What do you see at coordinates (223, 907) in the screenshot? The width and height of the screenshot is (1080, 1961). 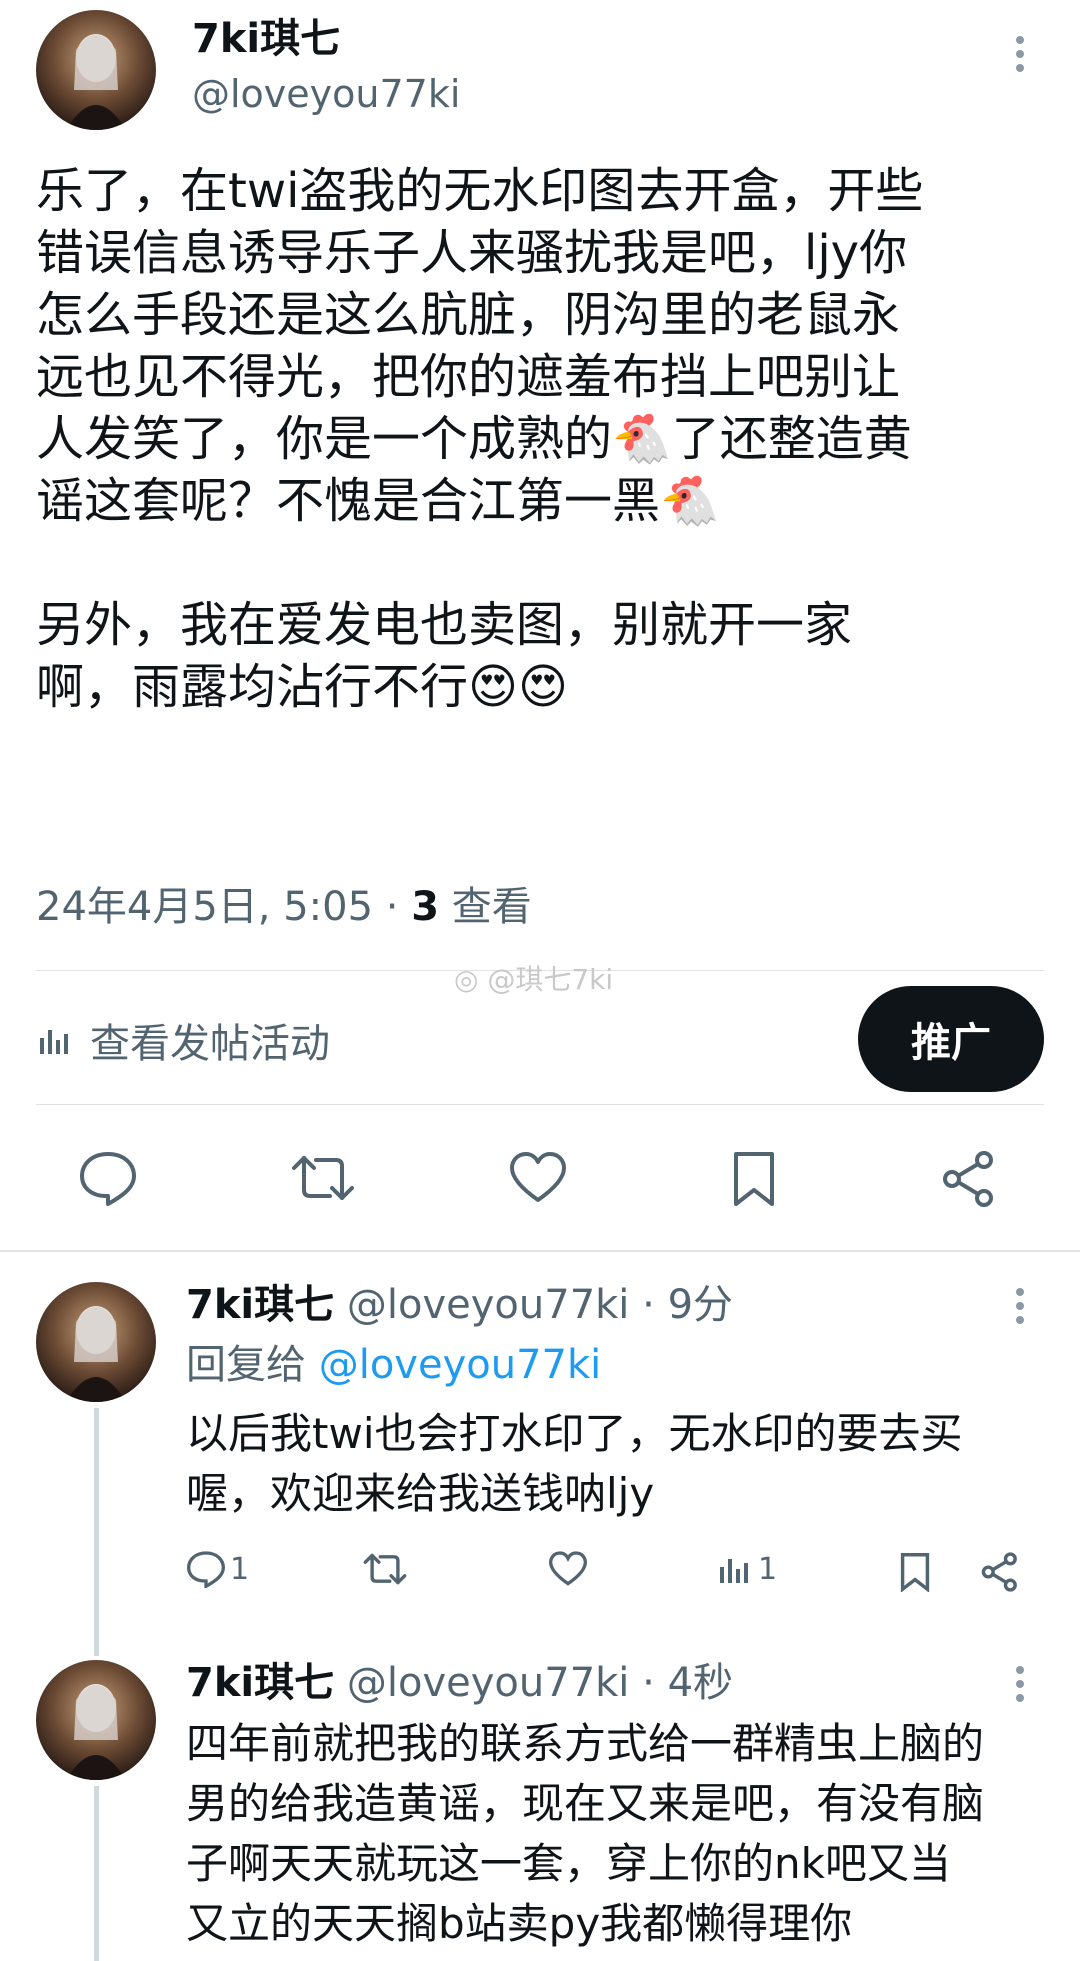 I see `timestamp: 24年4月5日, 5:05 ·` at bounding box center [223, 907].